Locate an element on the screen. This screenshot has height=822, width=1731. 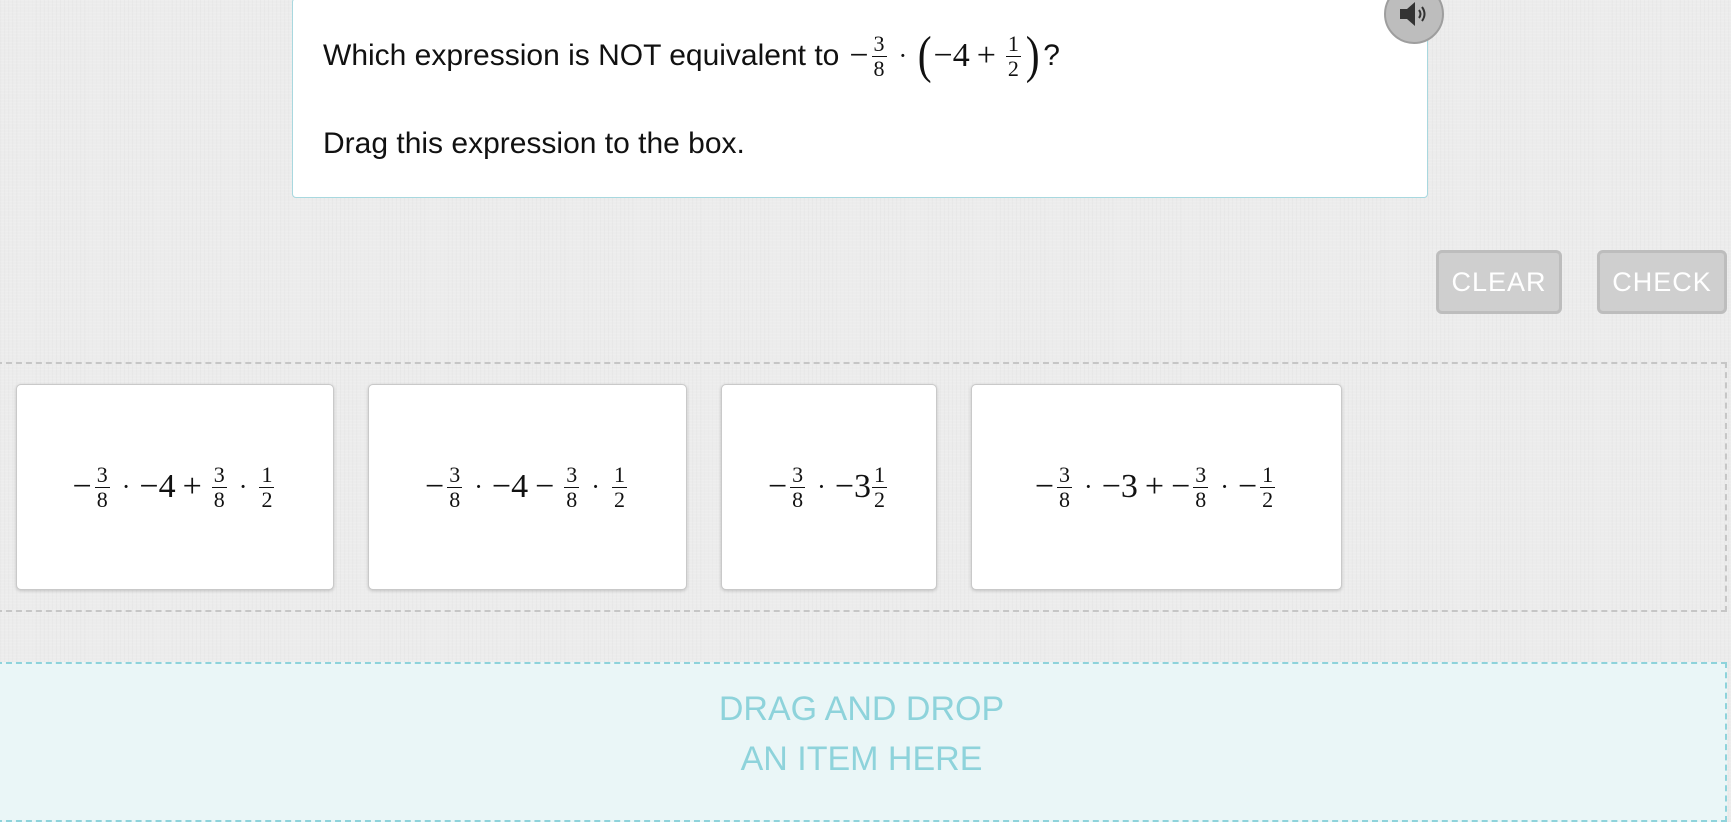
drop-zone-label-line2: AN ITEM HERE is located at coordinates (861, 759).